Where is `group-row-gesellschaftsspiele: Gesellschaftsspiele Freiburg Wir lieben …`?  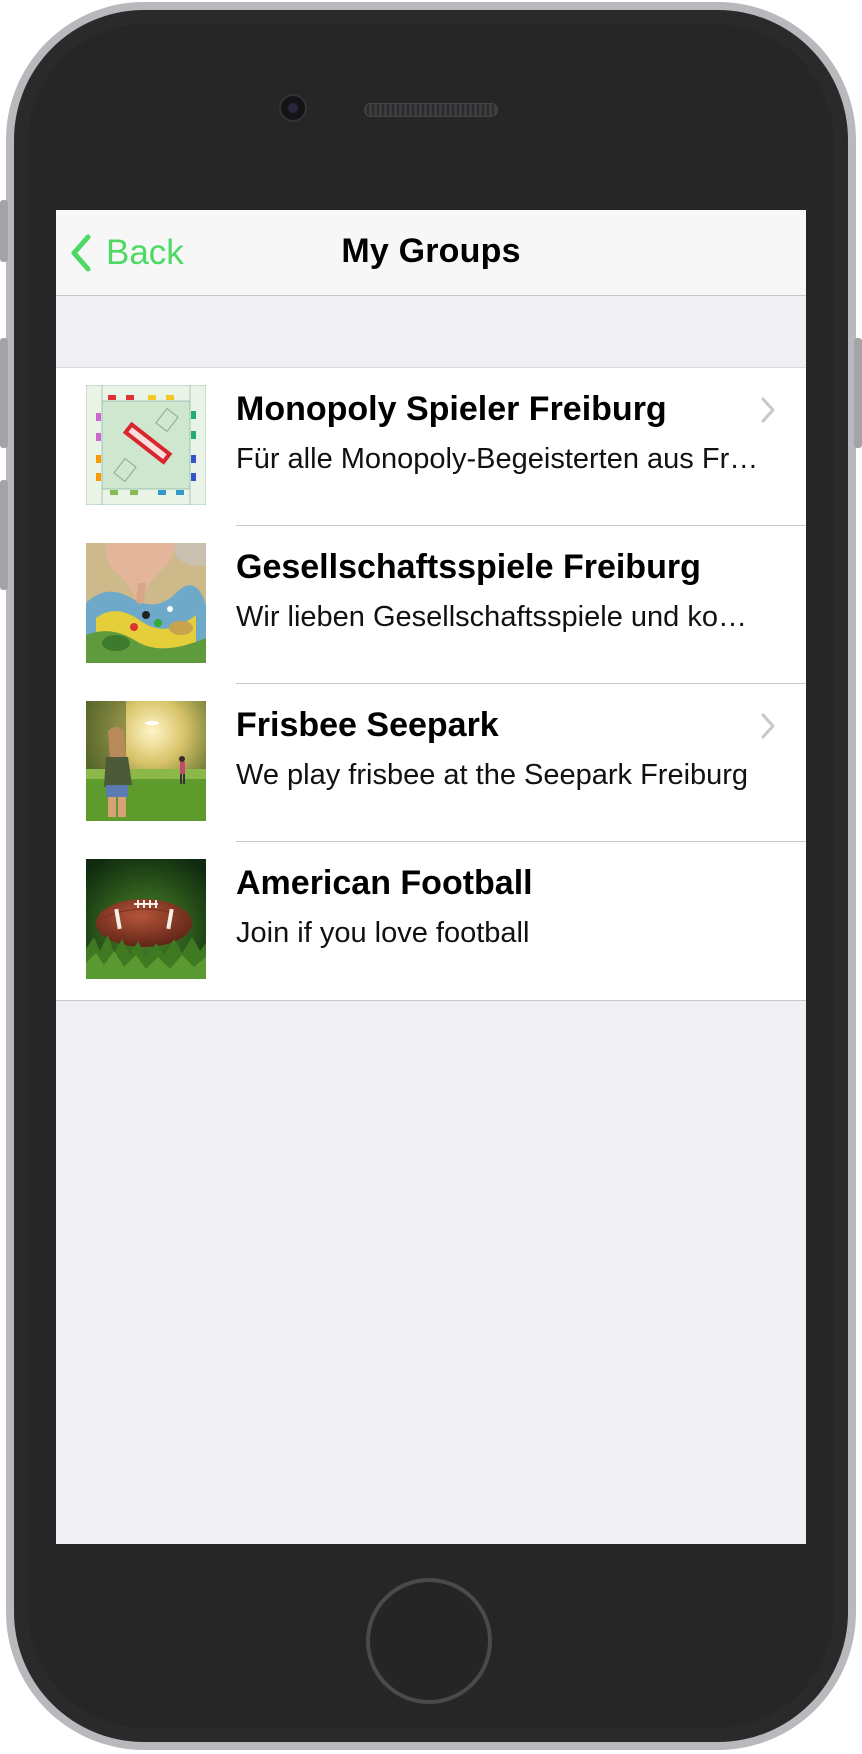 group-row-gesellschaftsspiele: Gesellschaftsspiele Freiburg Wir lieben … is located at coordinates (431, 605).